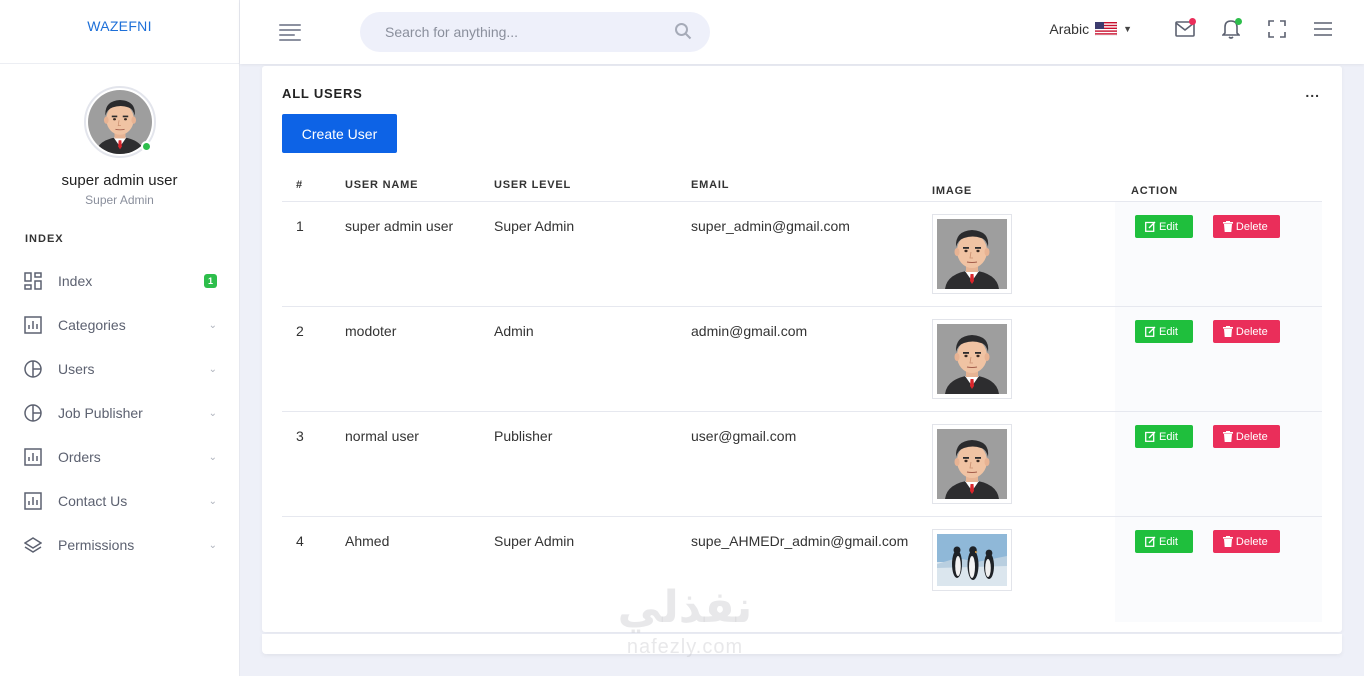  Describe the element at coordinates (76, 369) in the screenshot. I see `sidebar-item-label: Users` at that location.